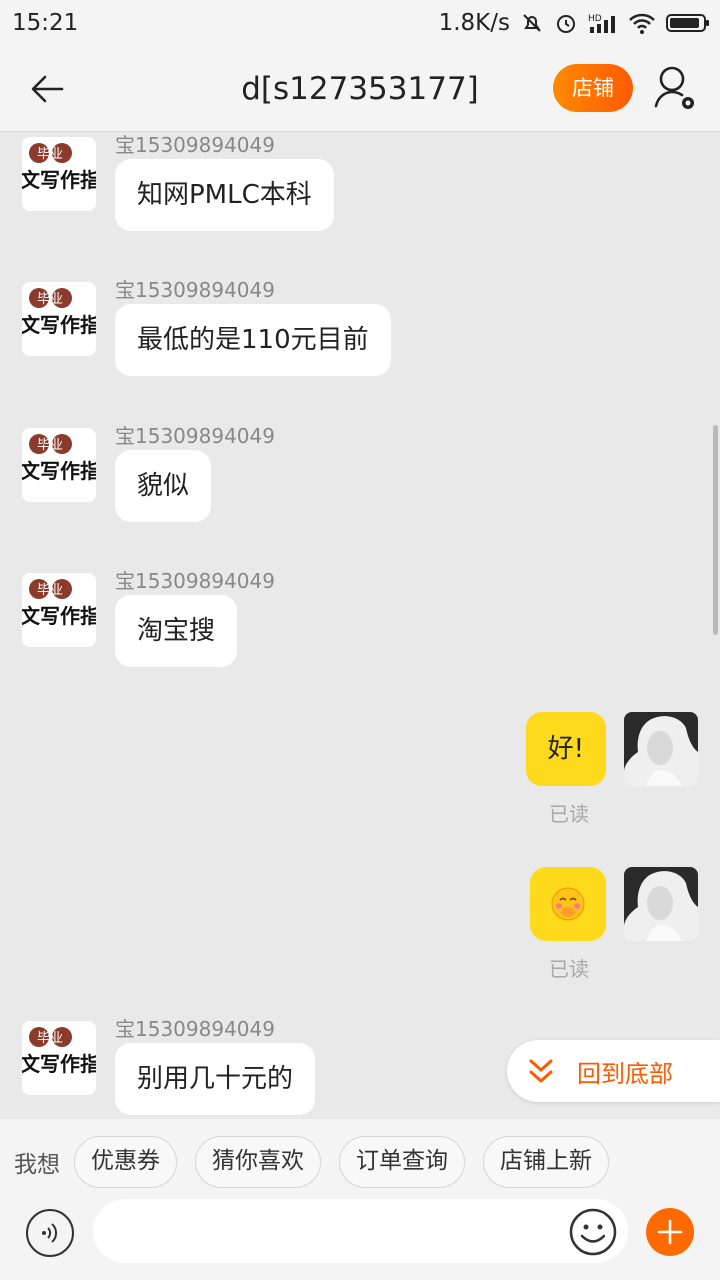 The height and width of the screenshot is (1280, 720). What do you see at coordinates (566, 24) in the screenshot?
I see `alarm-icon` at bounding box center [566, 24].